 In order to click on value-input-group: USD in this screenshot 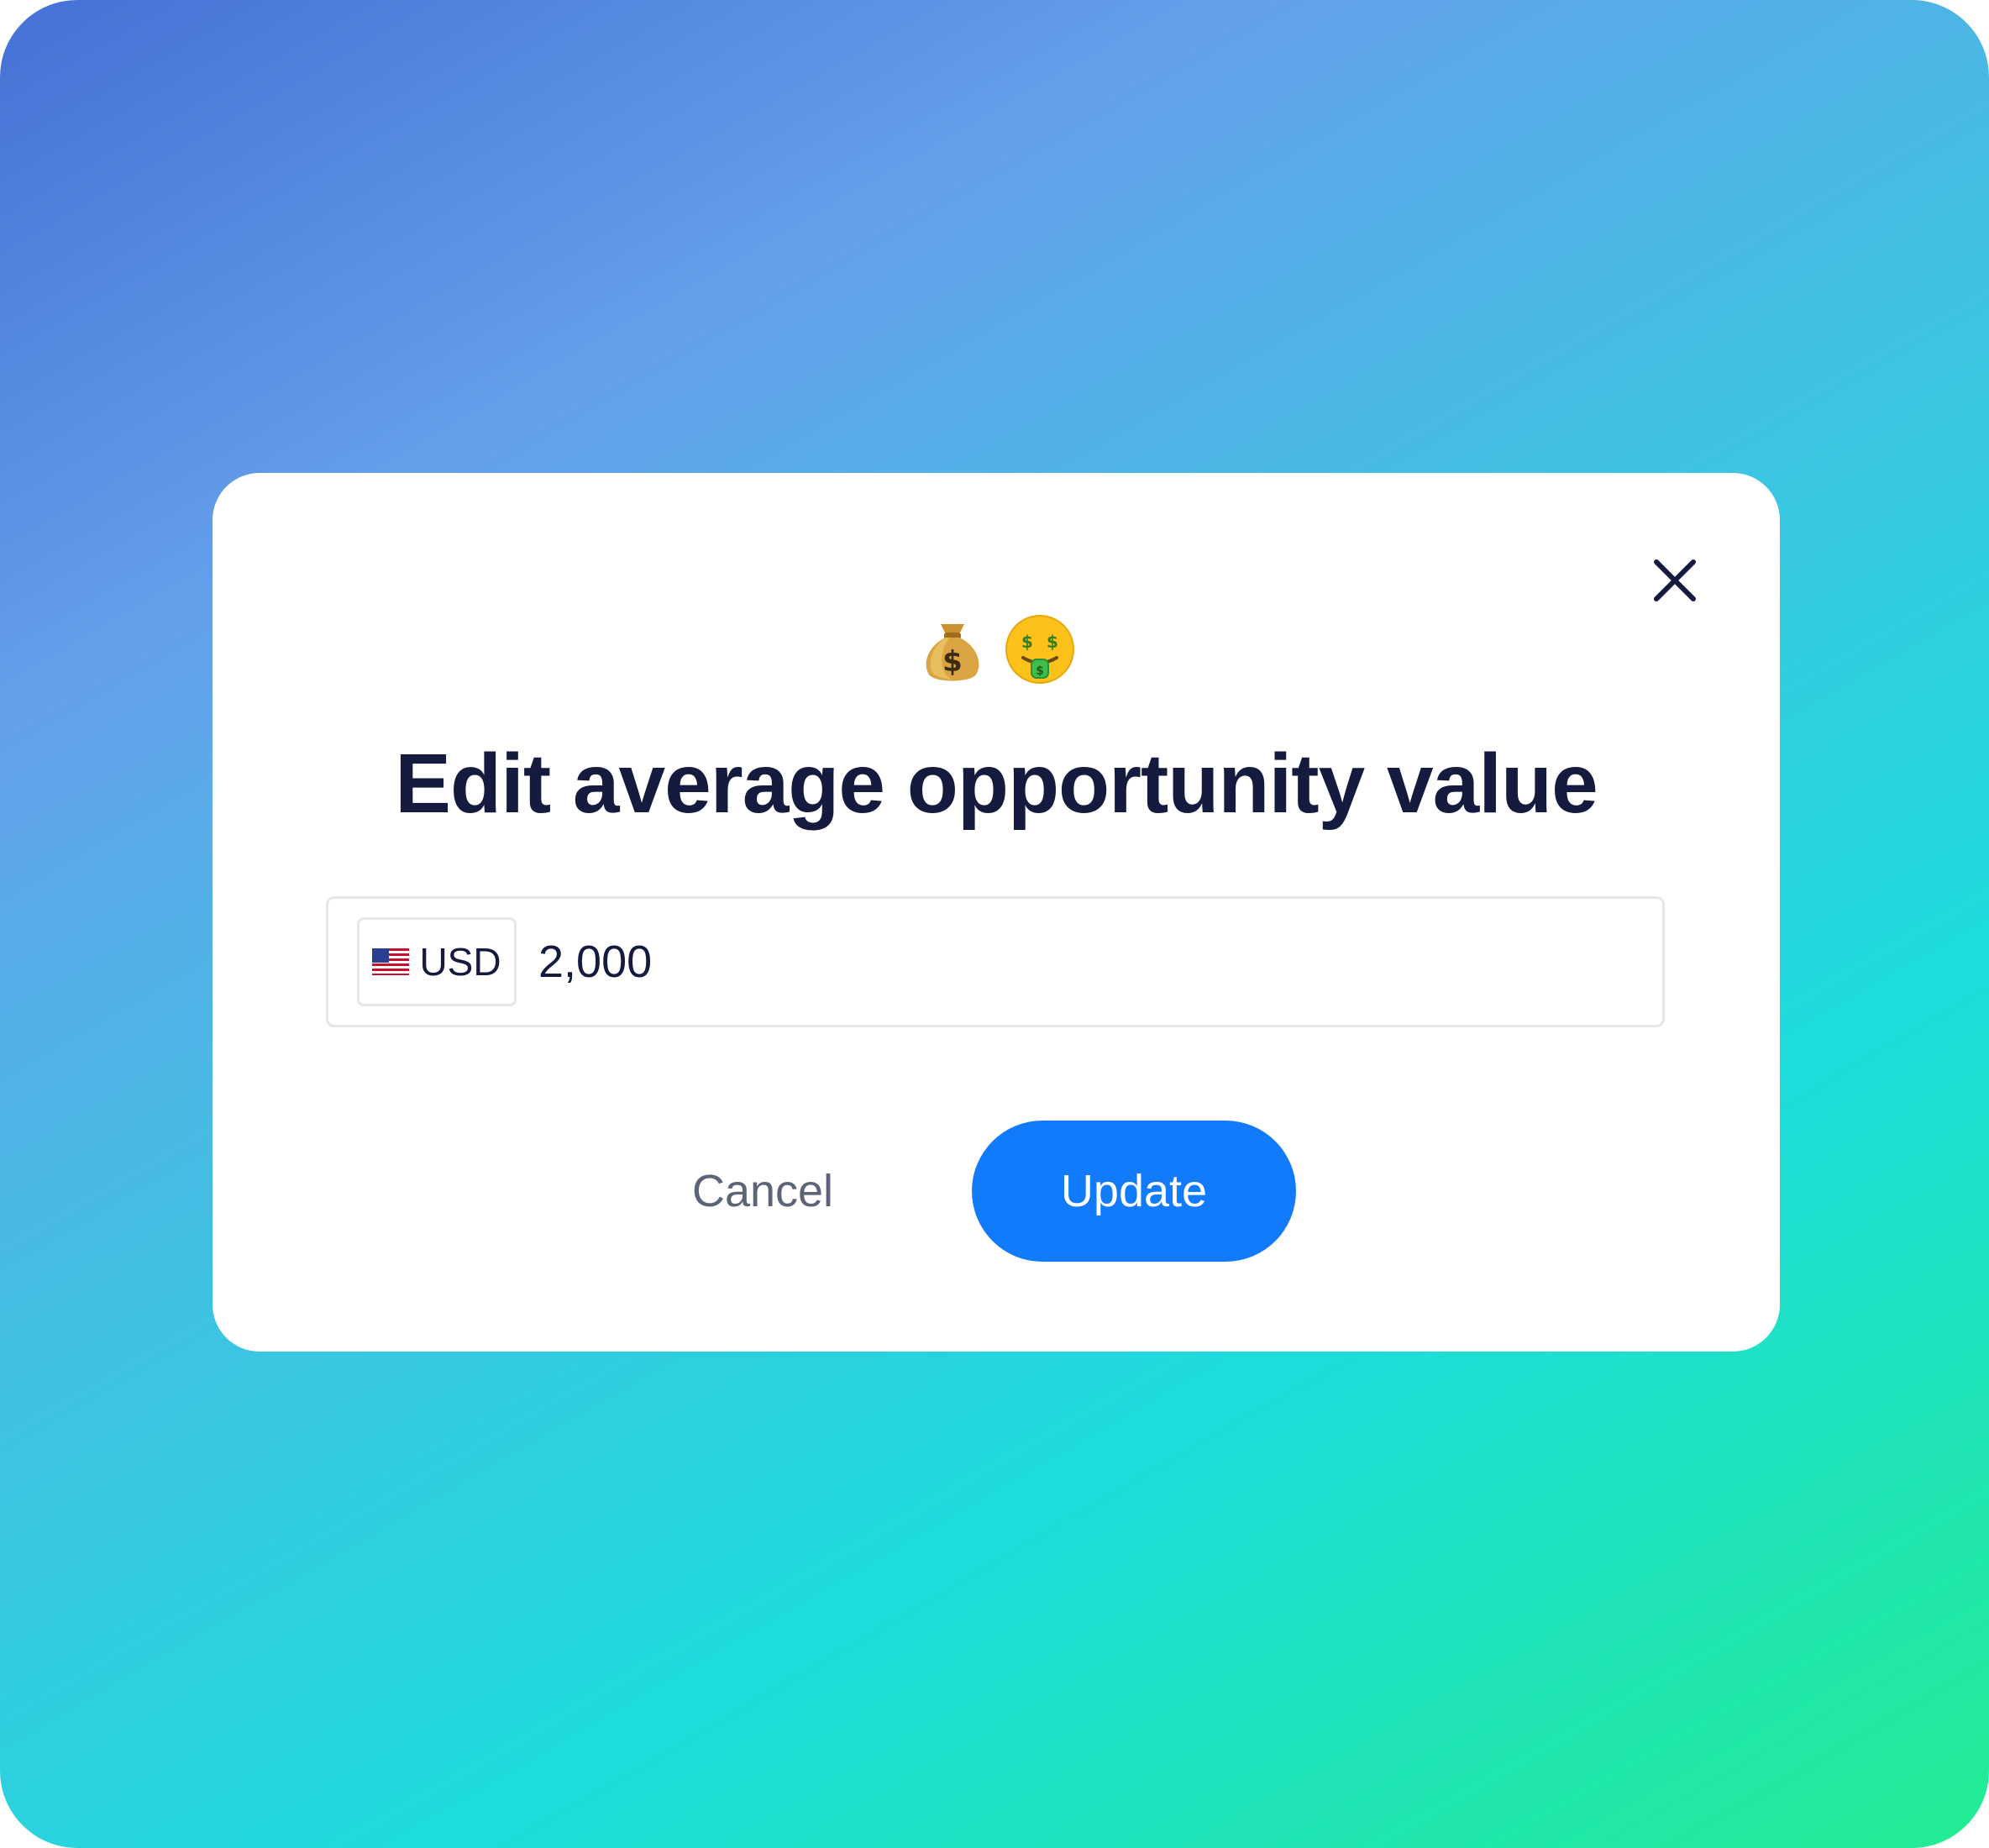, I will do `click(995, 961)`.